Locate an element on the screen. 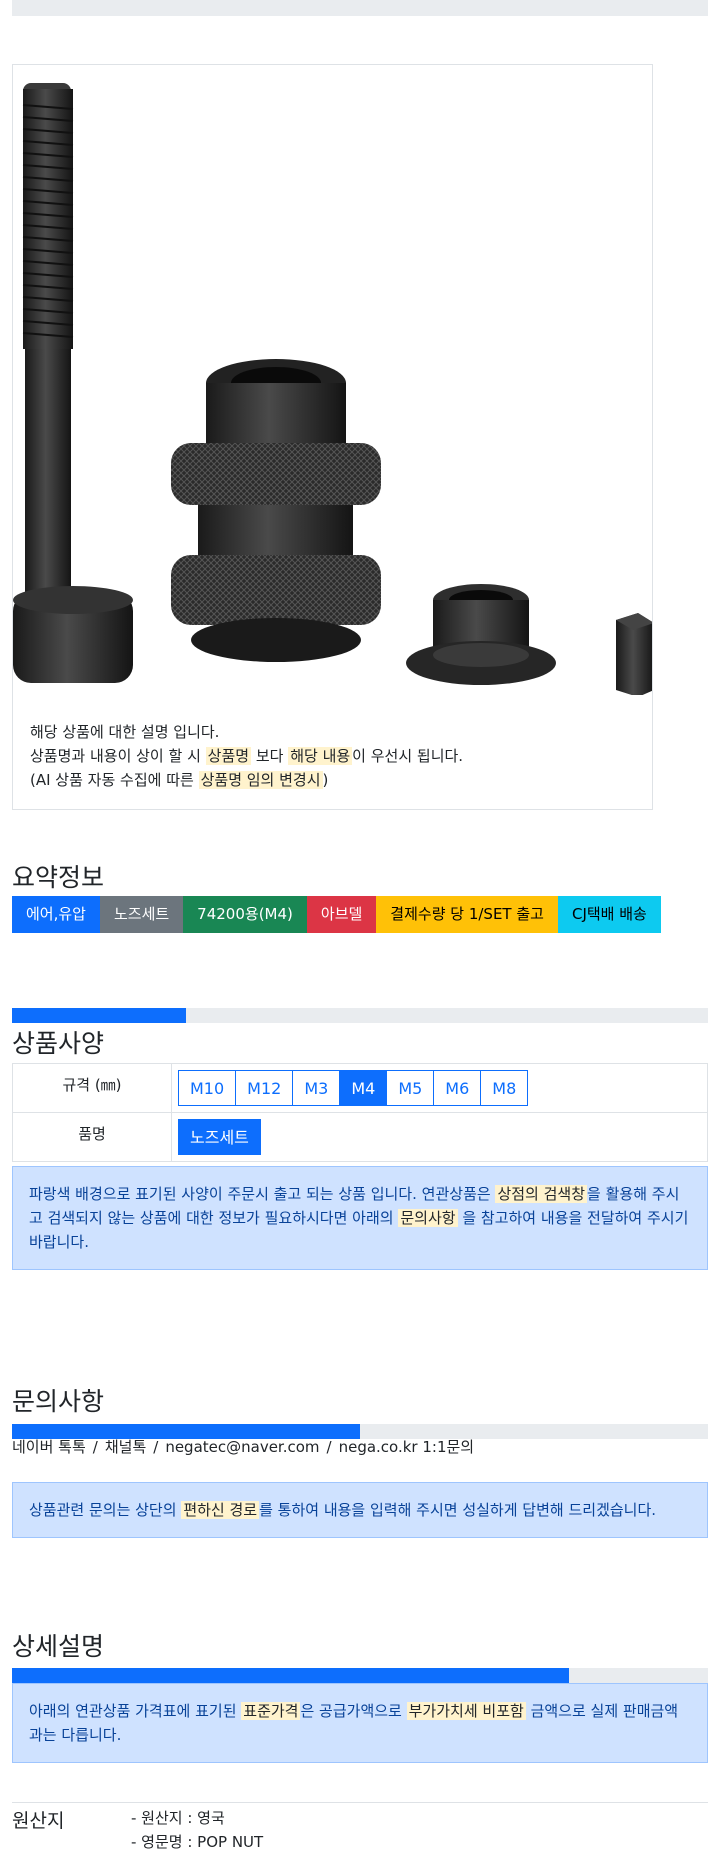  top-bar is located at coordinates (360, 8).